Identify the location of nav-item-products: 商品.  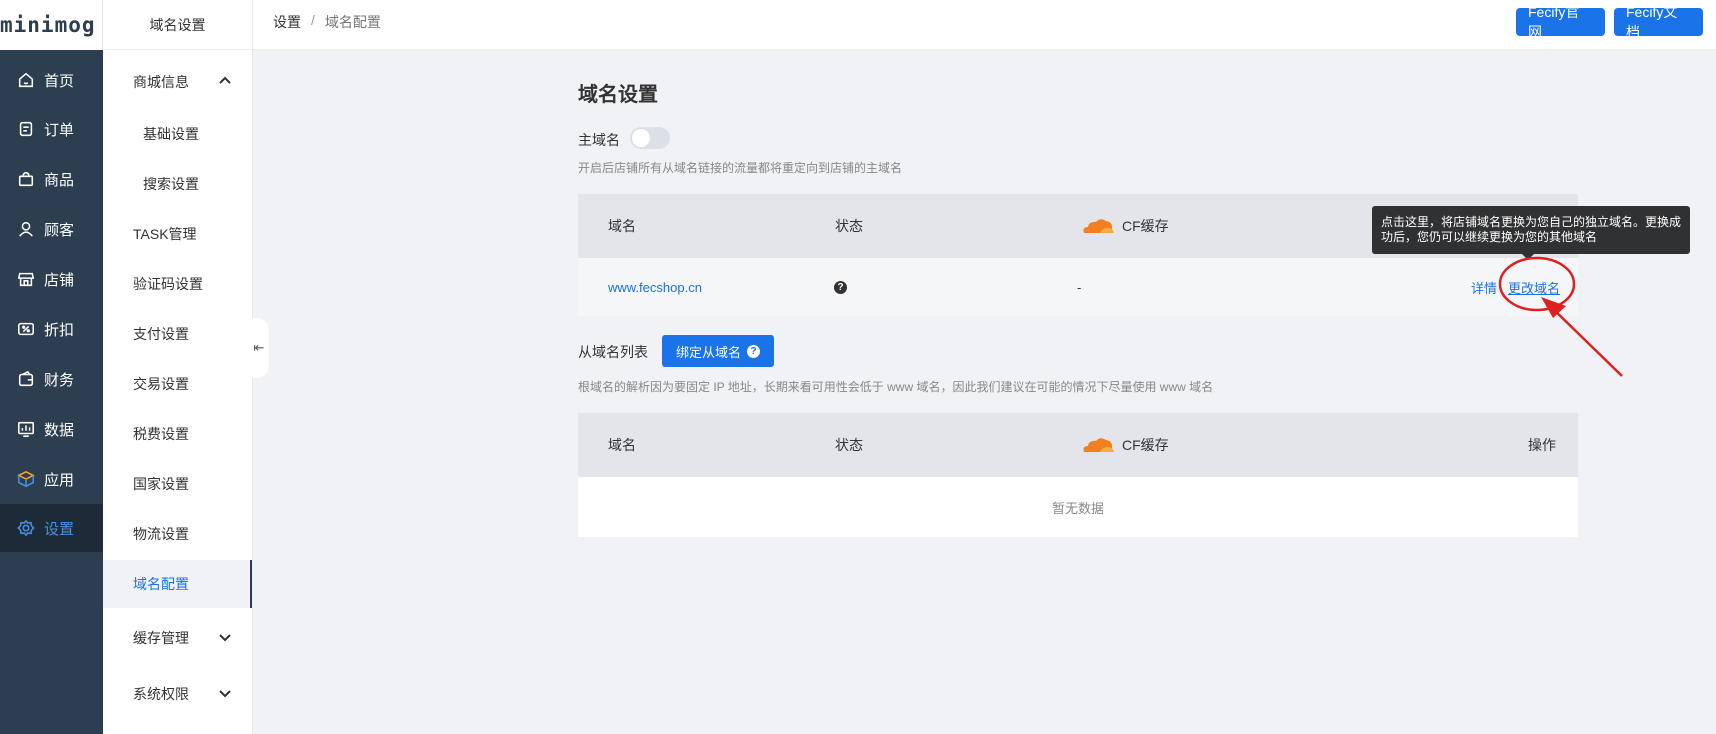
(51, 179).